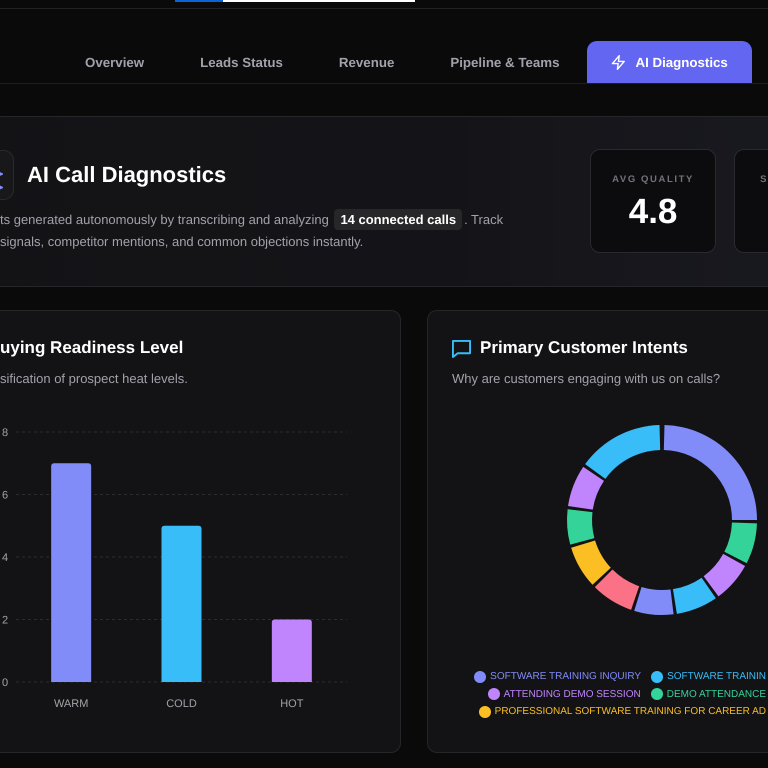 This screenshot has height=768, width=768. What do you see at coordinates (71, 704) in the screenshot?
I see `axis-label: WARM` at bounding box center [71, 704].